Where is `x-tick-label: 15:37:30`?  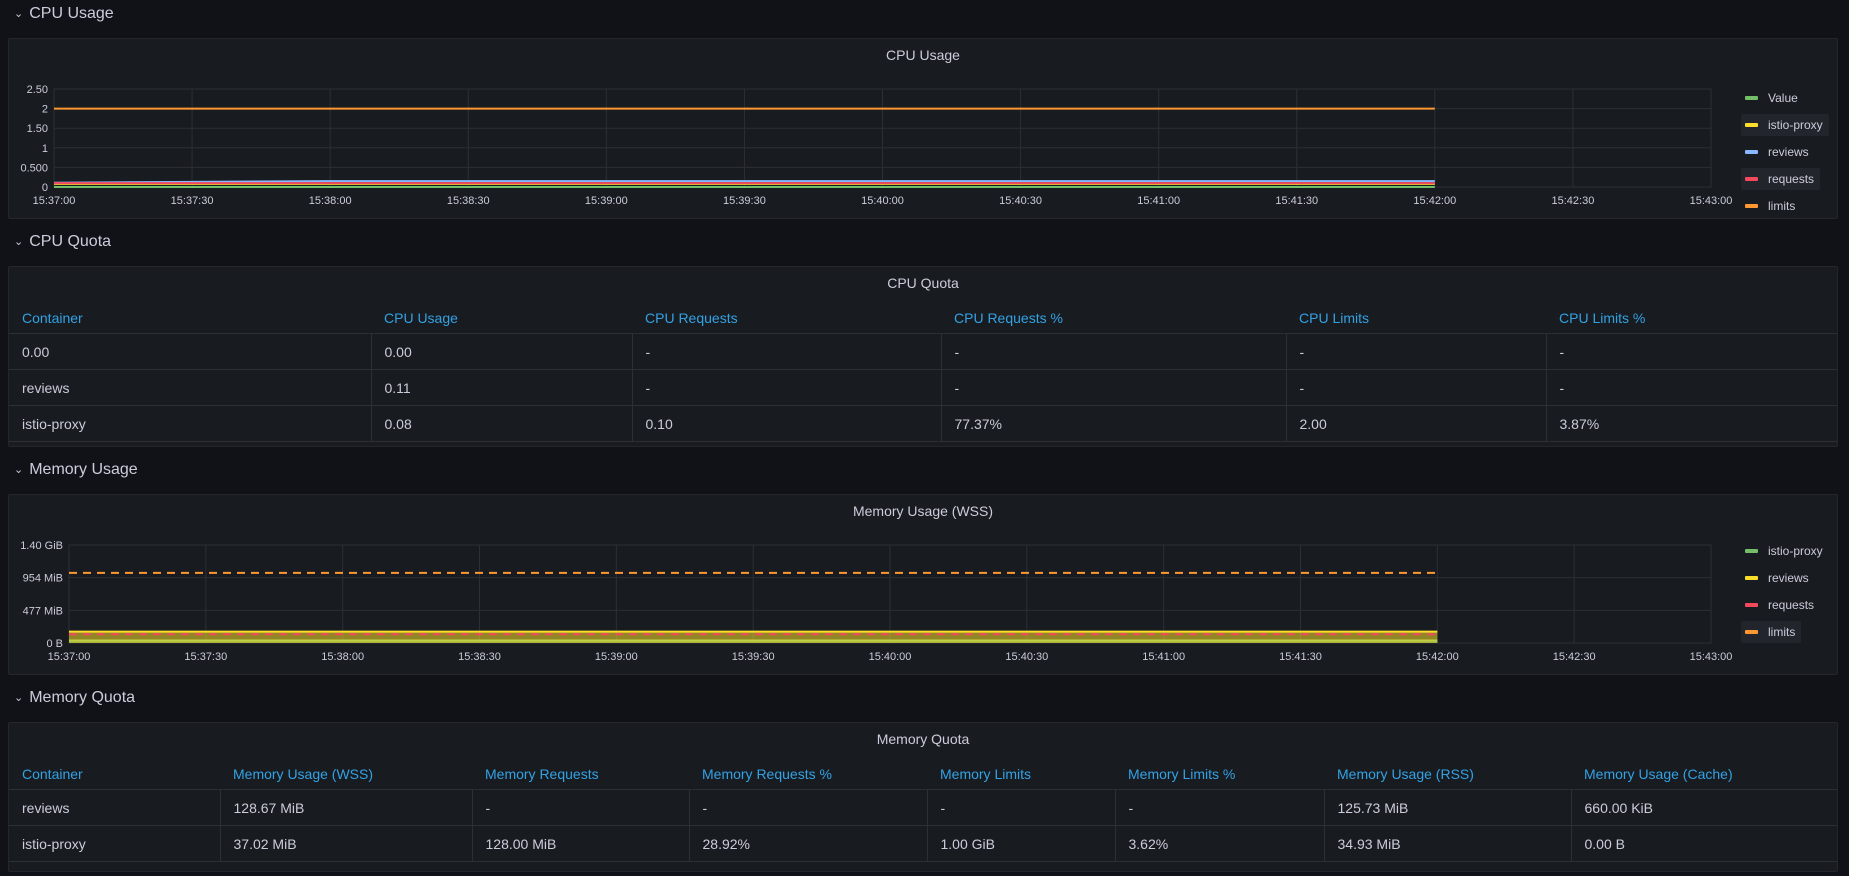 x-tick-label: 15:37:30 is located at coordinates (192, 201).